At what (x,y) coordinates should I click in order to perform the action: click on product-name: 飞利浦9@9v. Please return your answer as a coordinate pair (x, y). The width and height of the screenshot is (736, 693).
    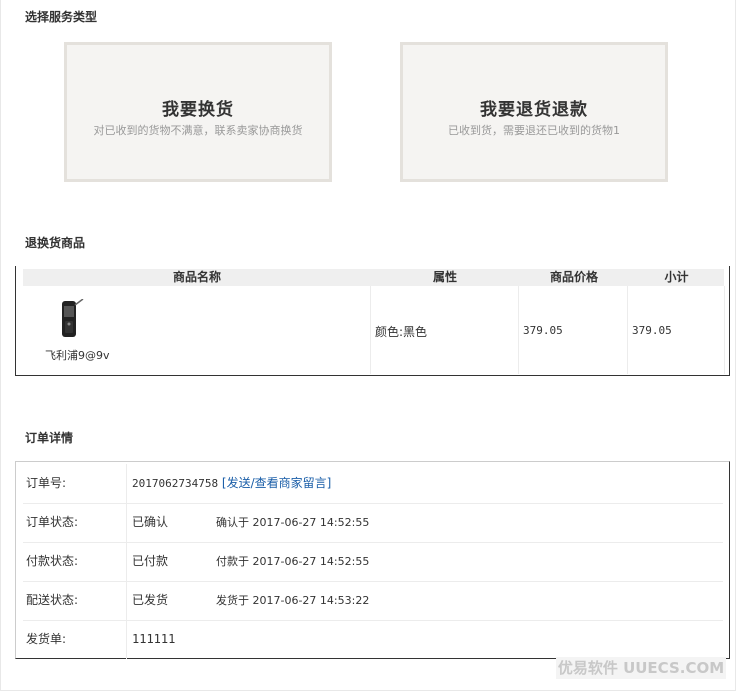
    Looking at the image, I should click on (77, 355).